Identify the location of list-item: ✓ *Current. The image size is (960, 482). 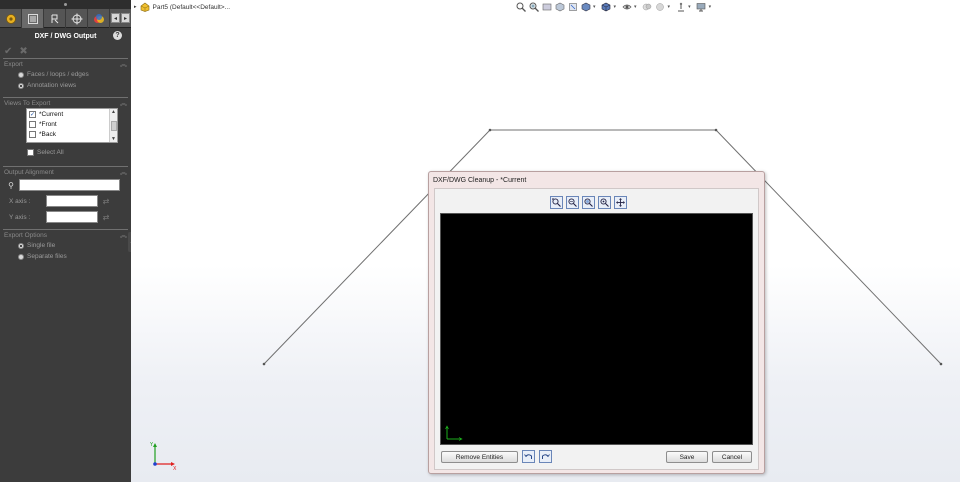
(72, 114).